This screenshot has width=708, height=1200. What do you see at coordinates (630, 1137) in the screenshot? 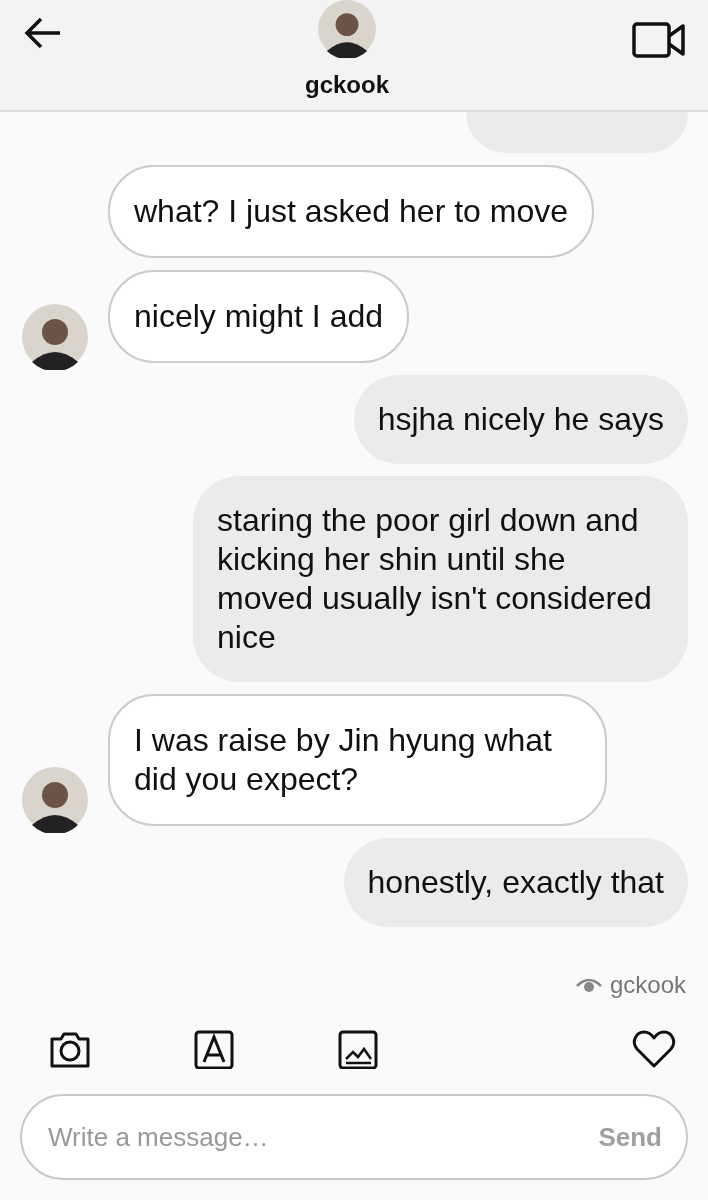
I see `send-button: Send` at bounding box center [630, 1137].